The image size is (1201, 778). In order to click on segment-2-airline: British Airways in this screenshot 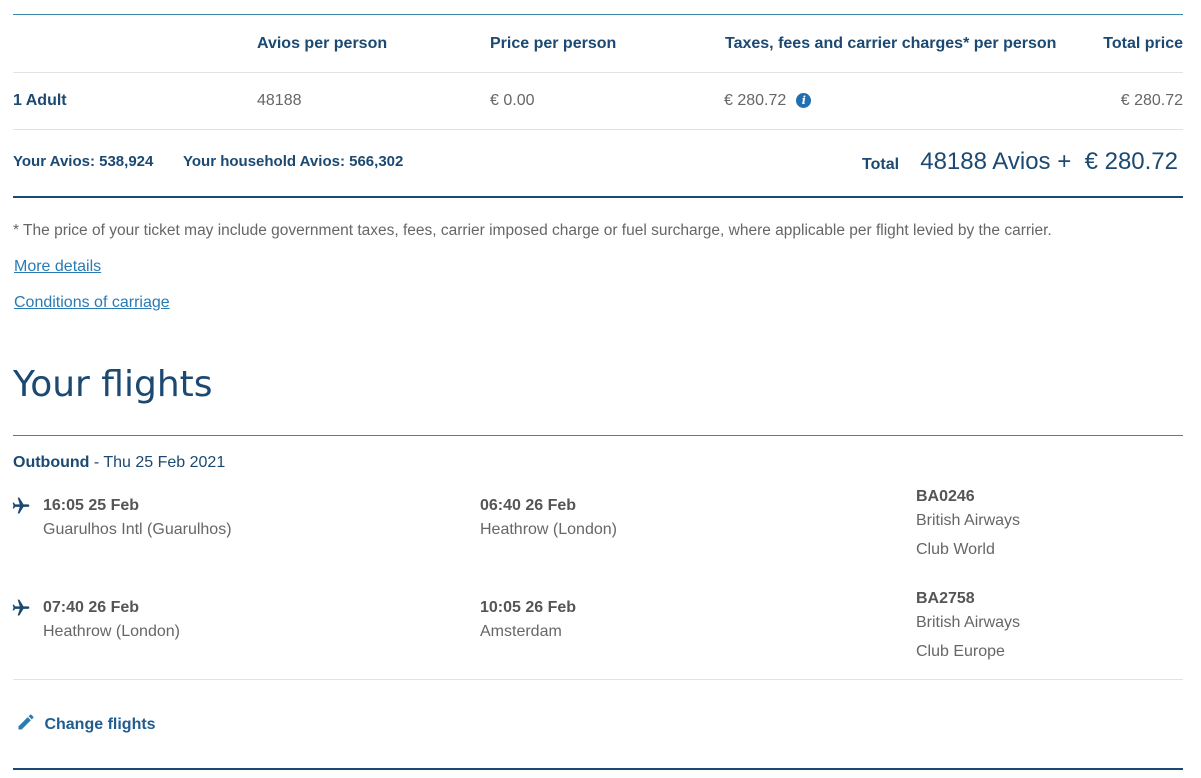, I will do `click(968, 622)`.